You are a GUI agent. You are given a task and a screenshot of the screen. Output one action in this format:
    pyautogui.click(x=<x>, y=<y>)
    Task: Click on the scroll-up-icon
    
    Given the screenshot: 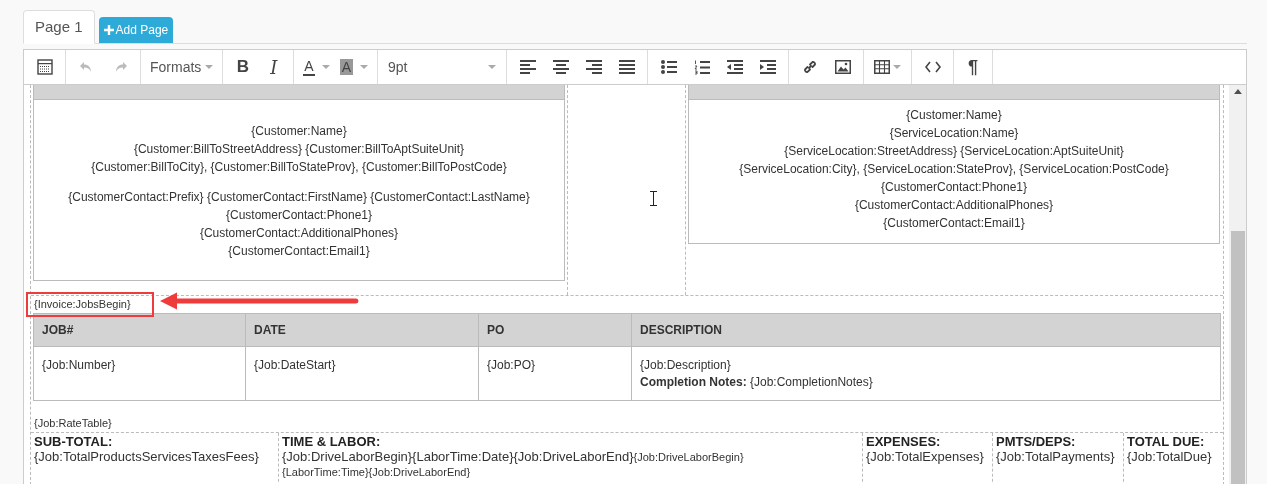 What is the action you would take?
    pyautogui.click(x=1237, y=91)
    